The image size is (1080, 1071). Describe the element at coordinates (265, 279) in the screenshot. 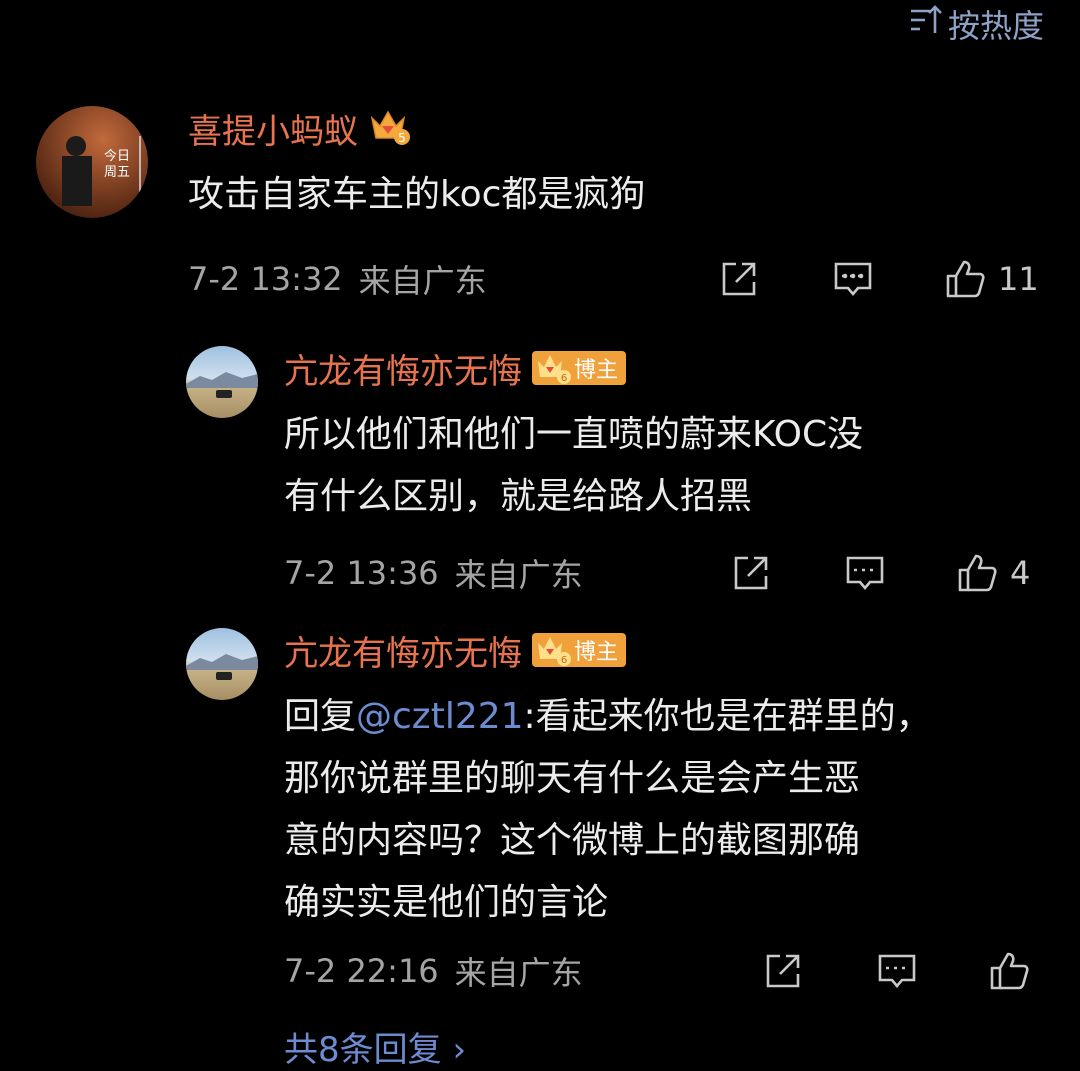

I see `comment-time: 7-2 13:32` at that location.